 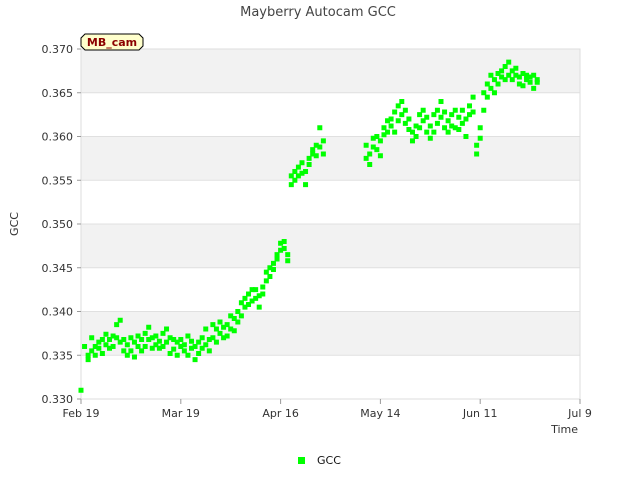 I want to click on x-tick-label: May 14, so click(x=380, y=413).